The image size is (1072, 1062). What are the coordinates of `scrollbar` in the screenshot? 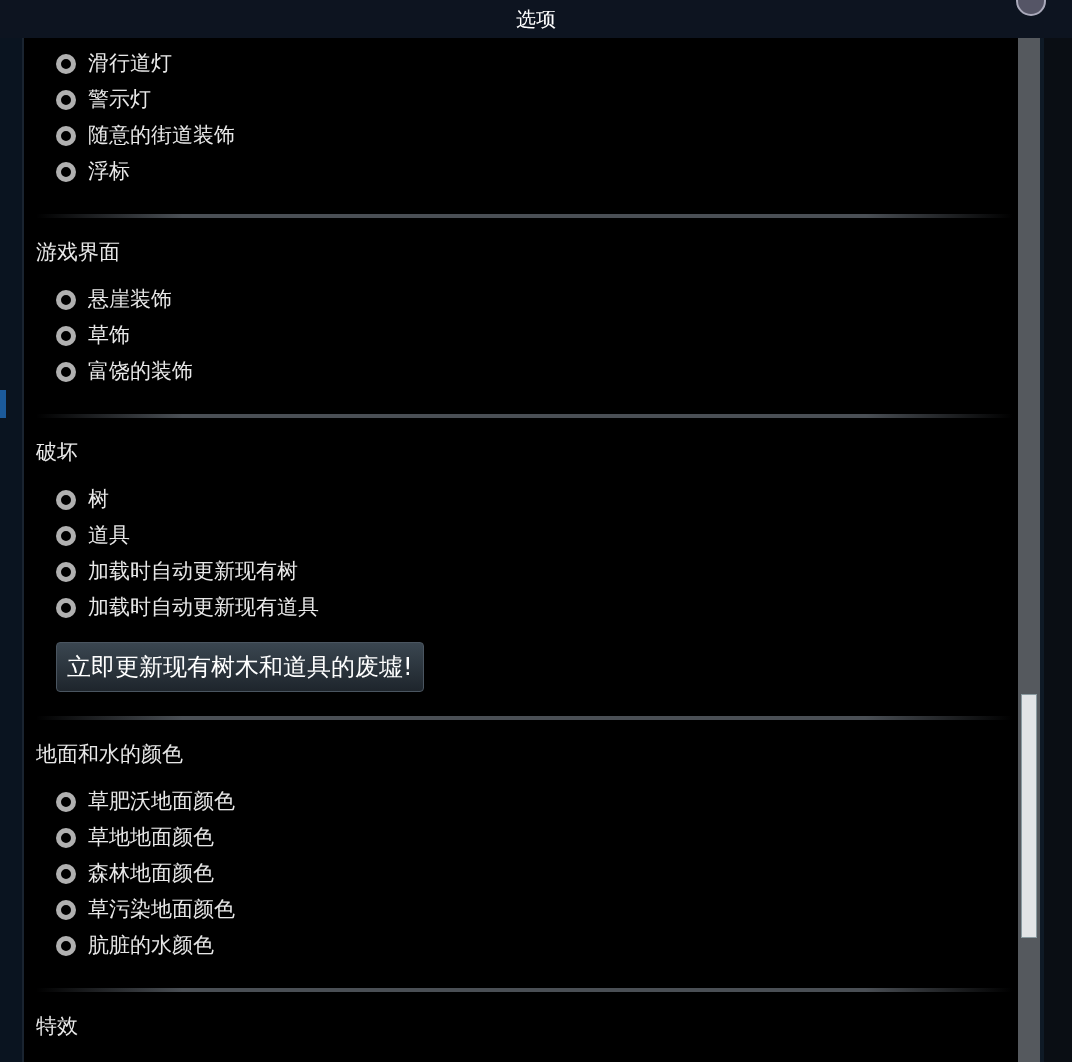 It's located at (1029, 550).